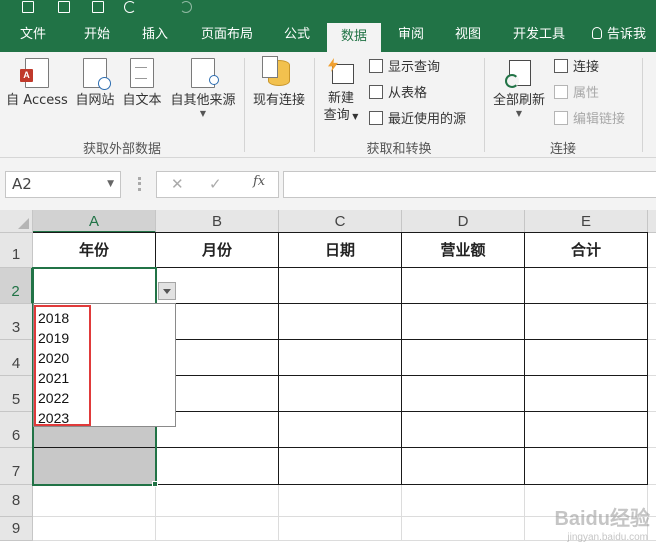  I want to click on formula-bar: A2 ▼ ✕ ✓ fx, so click(328, 184).